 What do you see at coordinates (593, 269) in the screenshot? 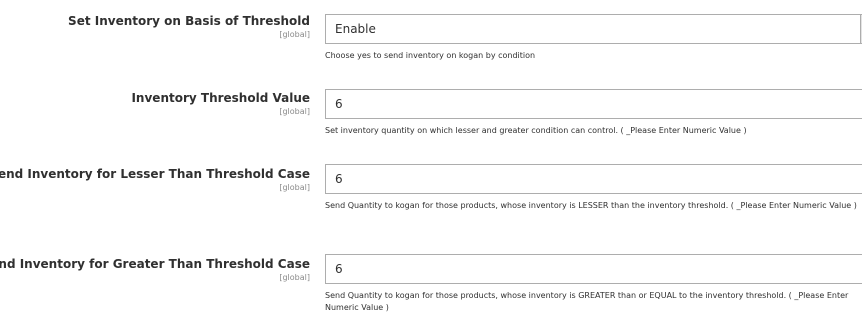
I see `greater-threshold-input: 6` at bounding box center [593, 269].